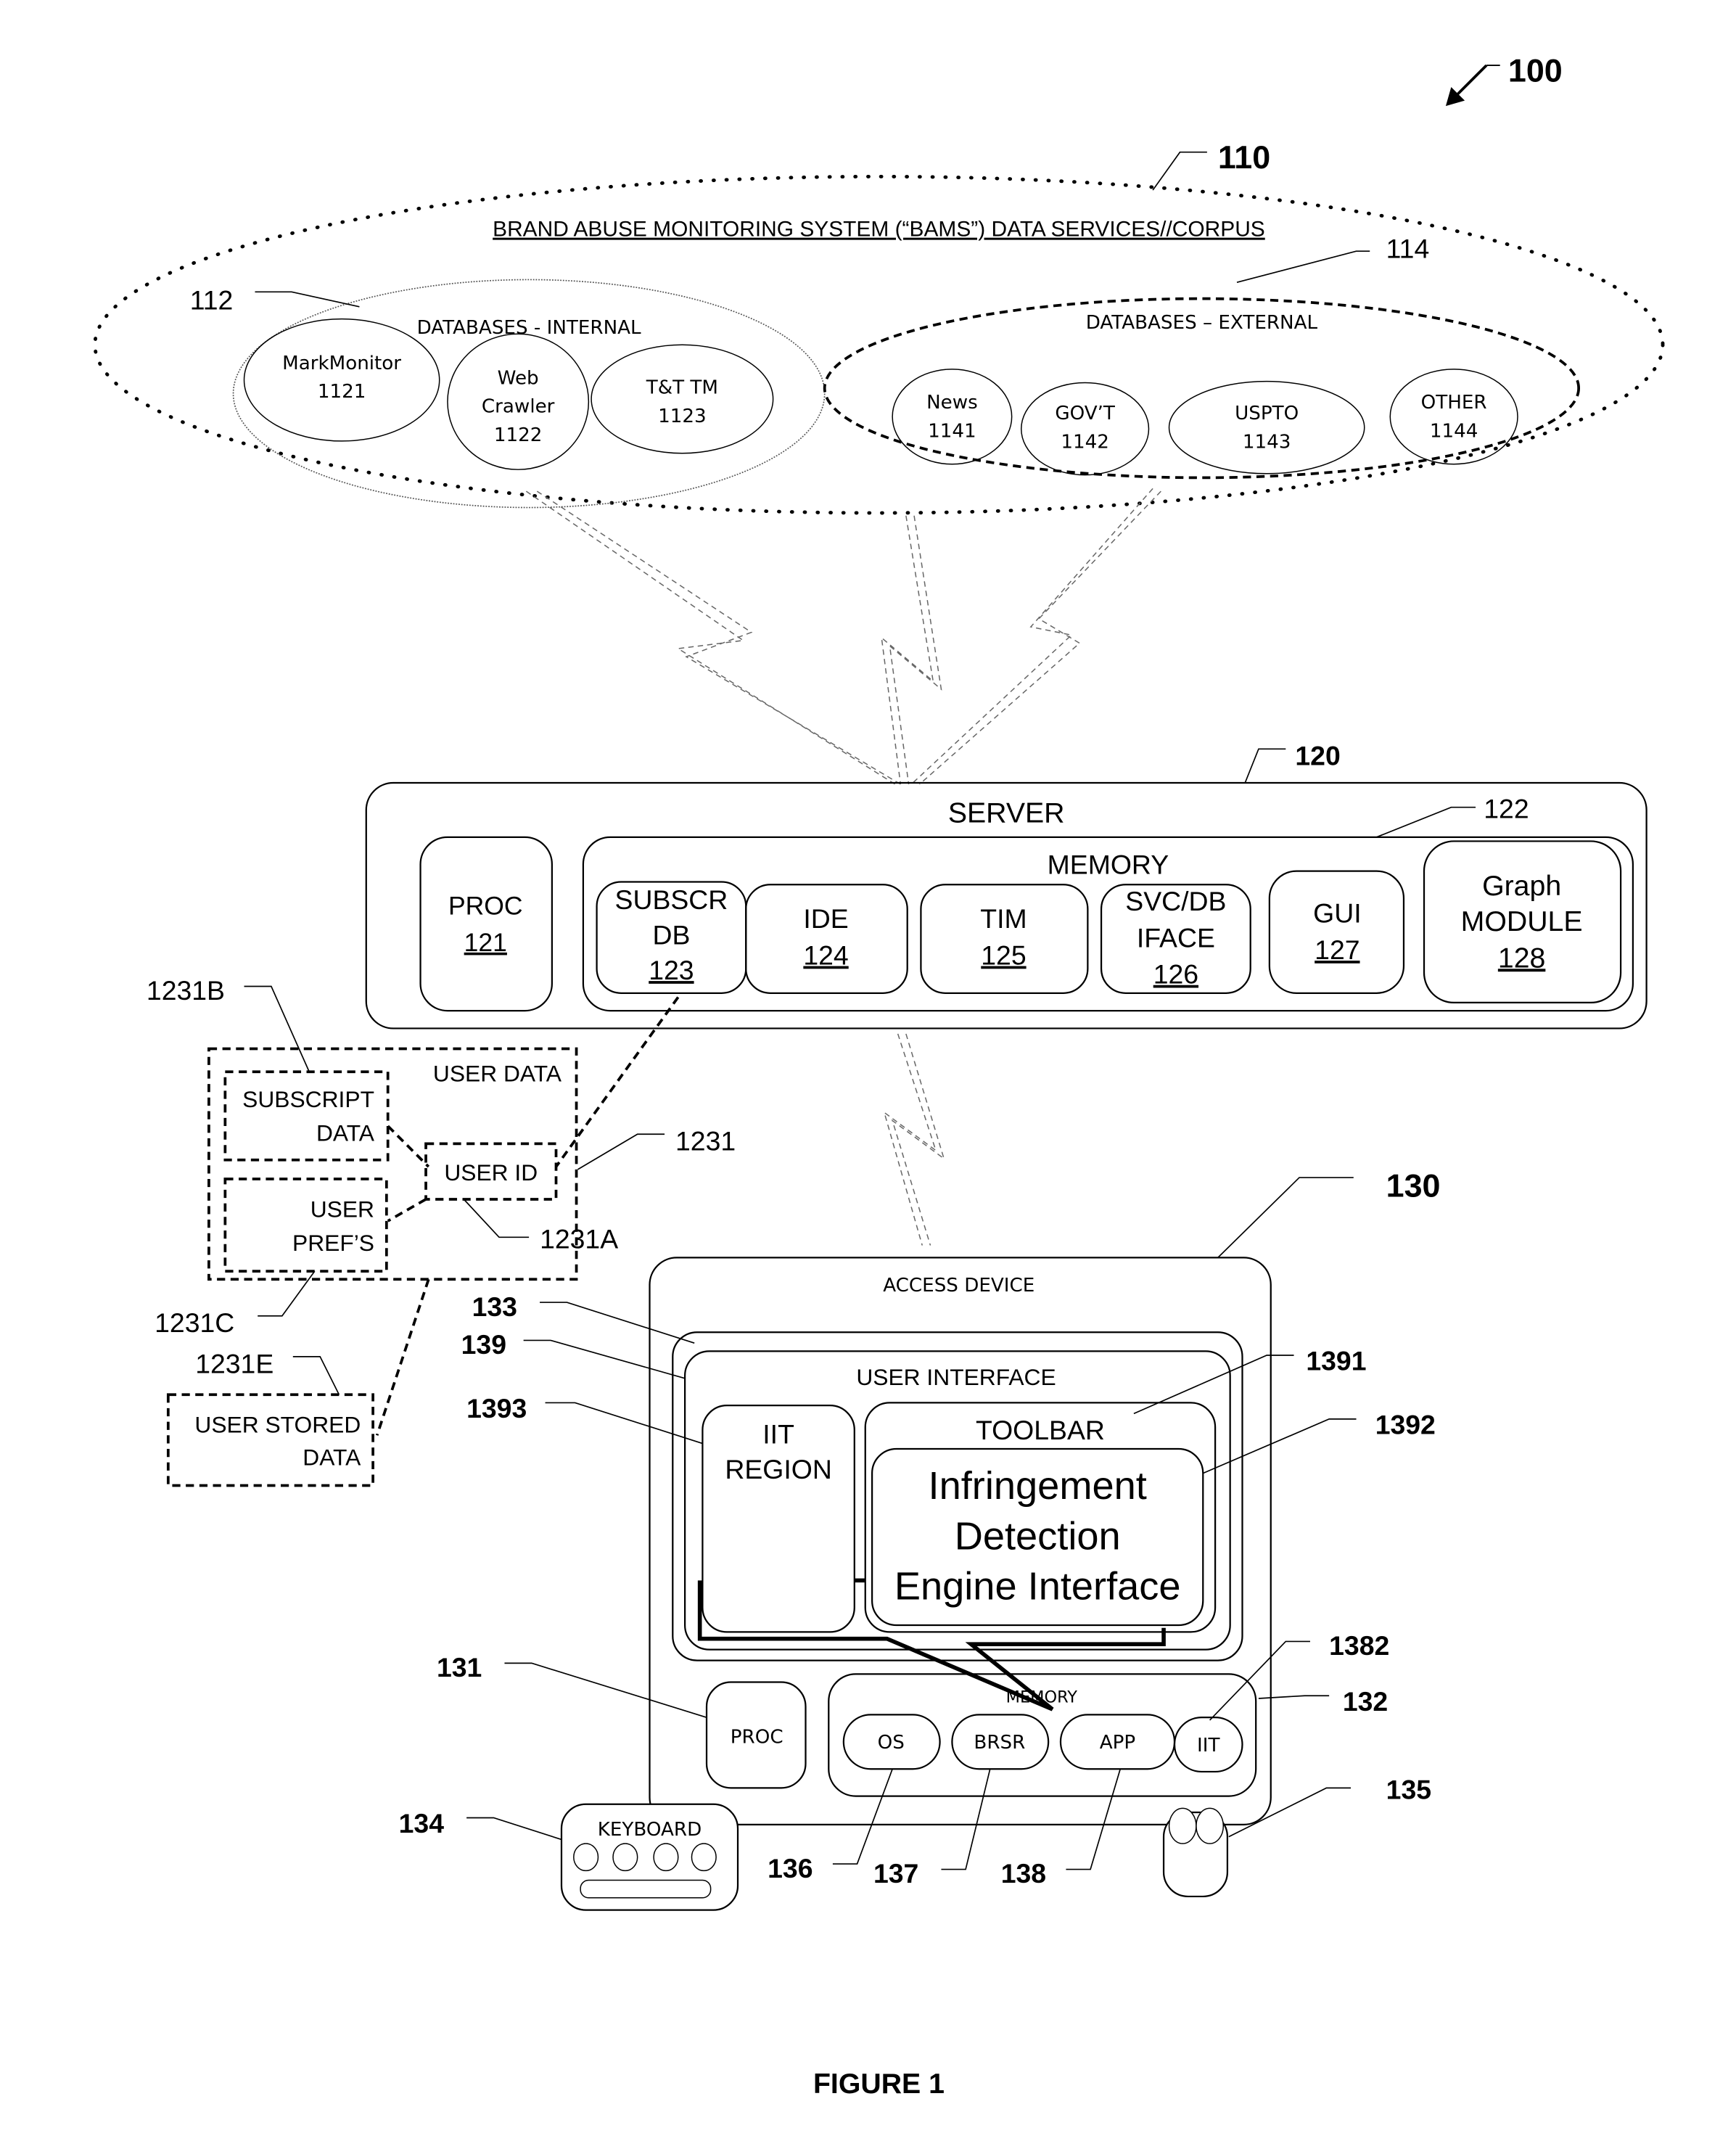 This screenshot has height=2149, width=1736. Describe the element at coordinates (486, 924) in the screenshot. I see `server-proc-box` at that location.